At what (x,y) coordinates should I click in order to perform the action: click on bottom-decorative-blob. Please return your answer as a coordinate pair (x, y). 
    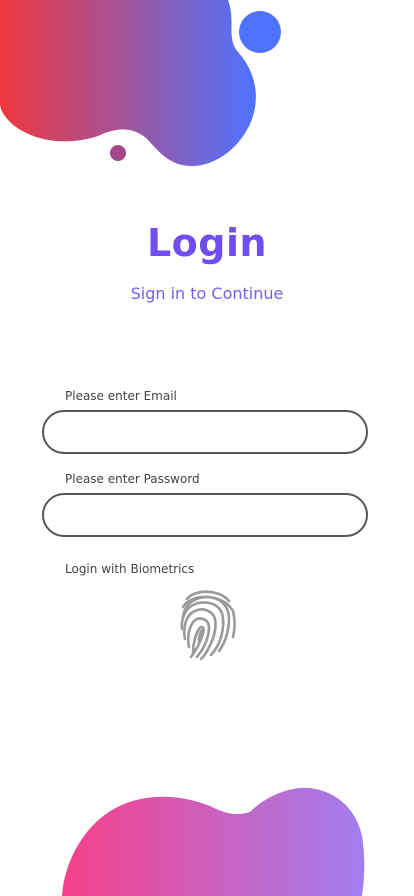
    Looking at the image, I should click on (213, 841).